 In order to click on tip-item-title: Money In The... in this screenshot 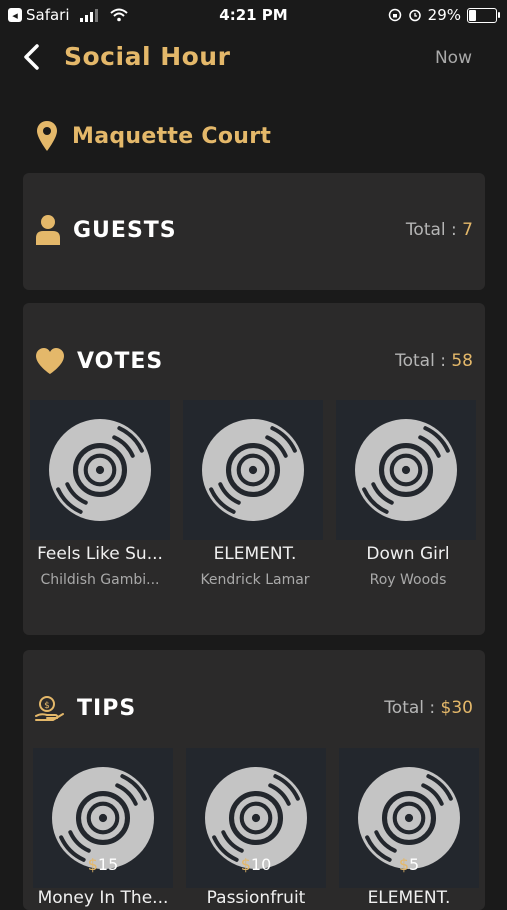, I will do `click(103, 898)`.